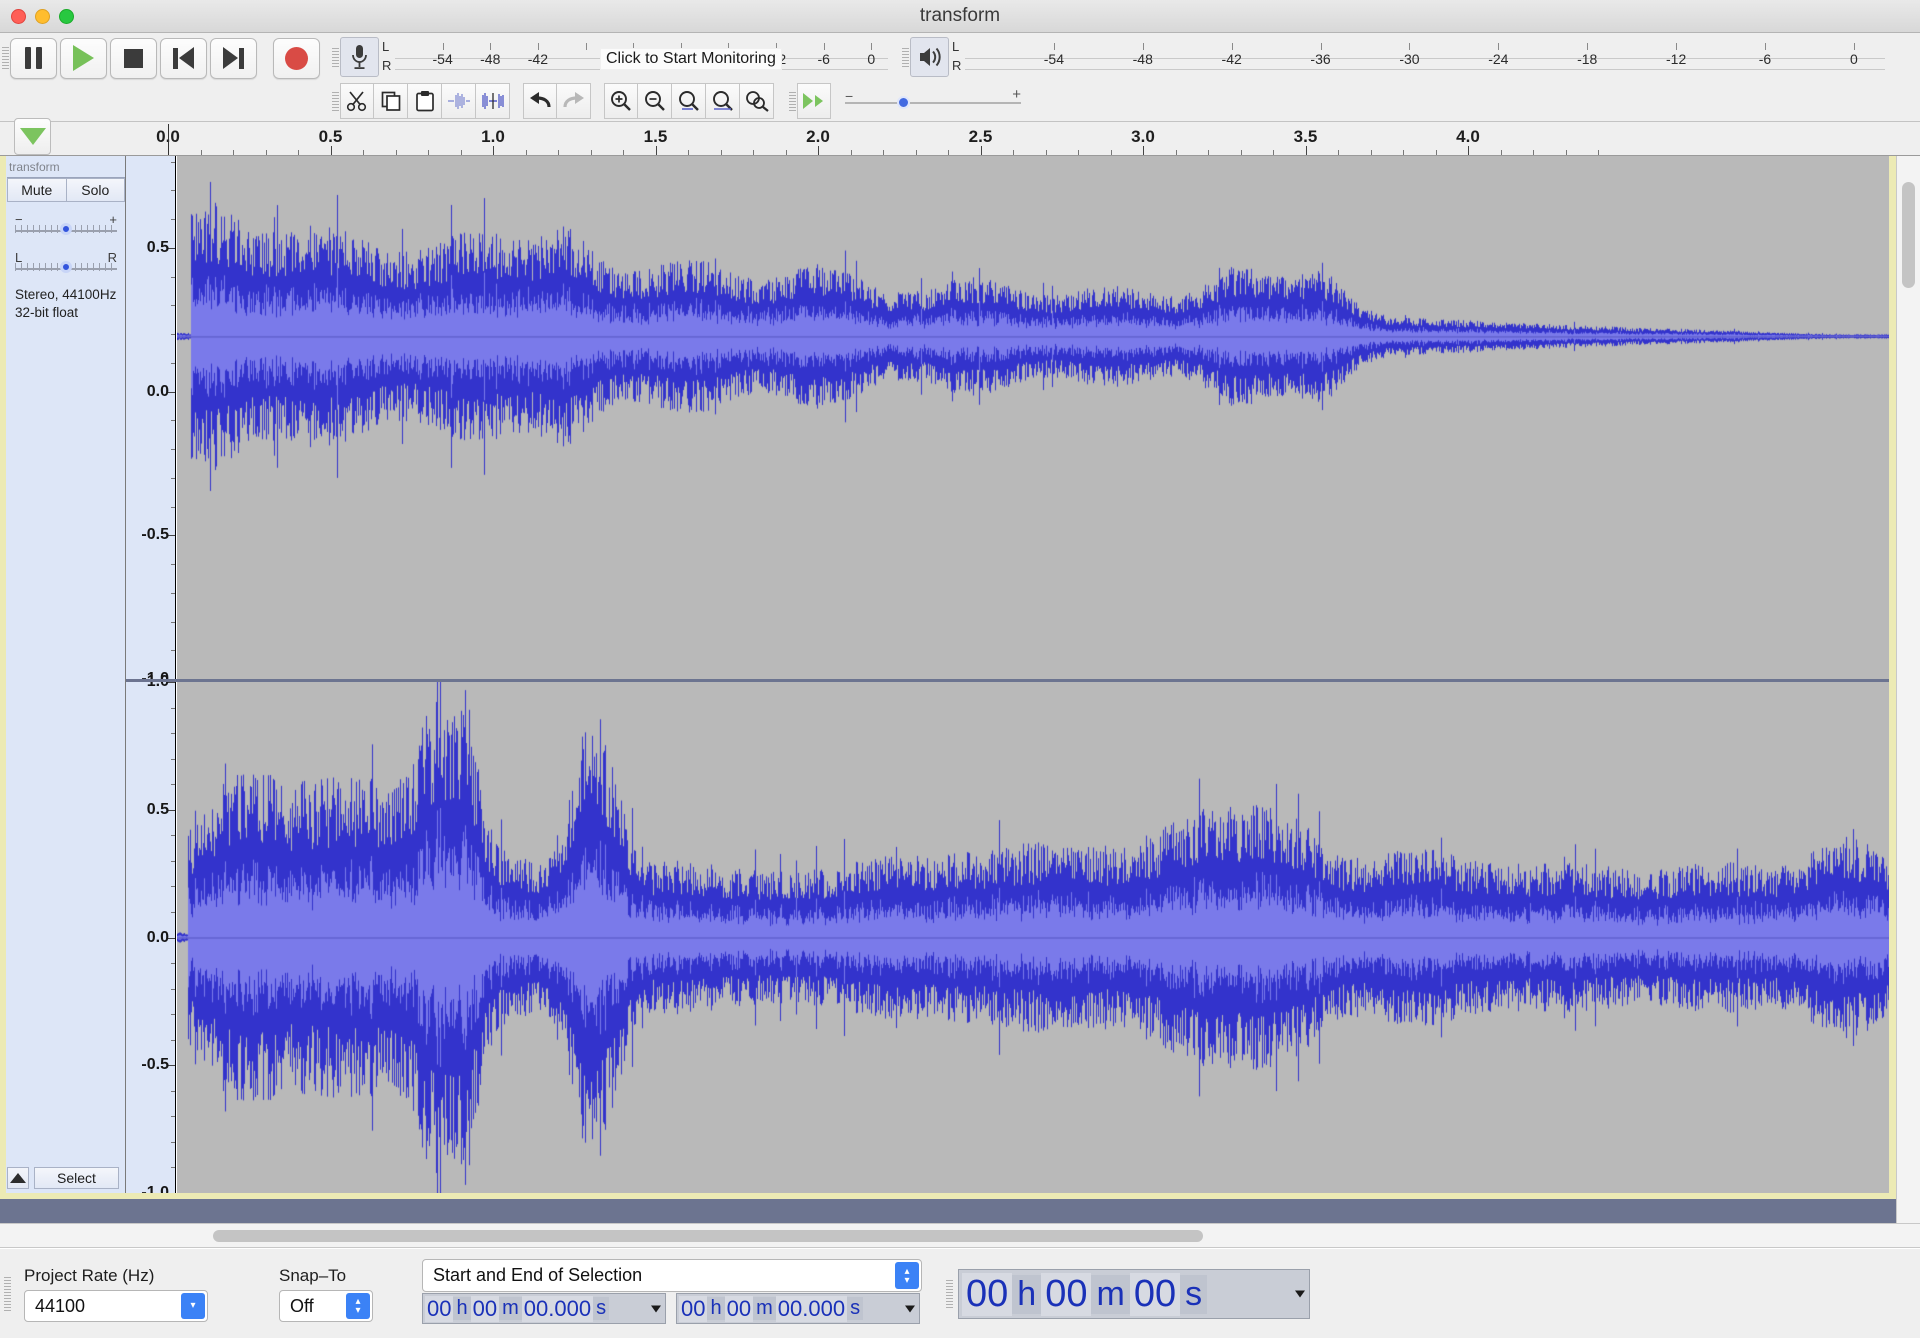  I want to click on audio-position-seconds: 00, so click(1155, 1294).